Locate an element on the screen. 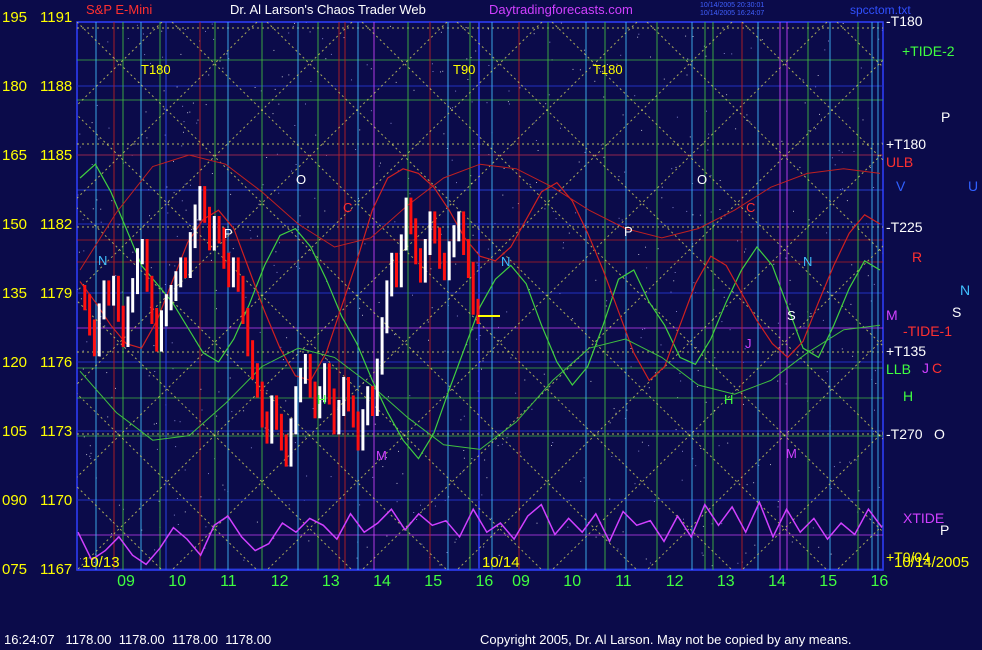 This screenshot has width=982, height=650. right-label: LLB is located at coordinates (898, 369).